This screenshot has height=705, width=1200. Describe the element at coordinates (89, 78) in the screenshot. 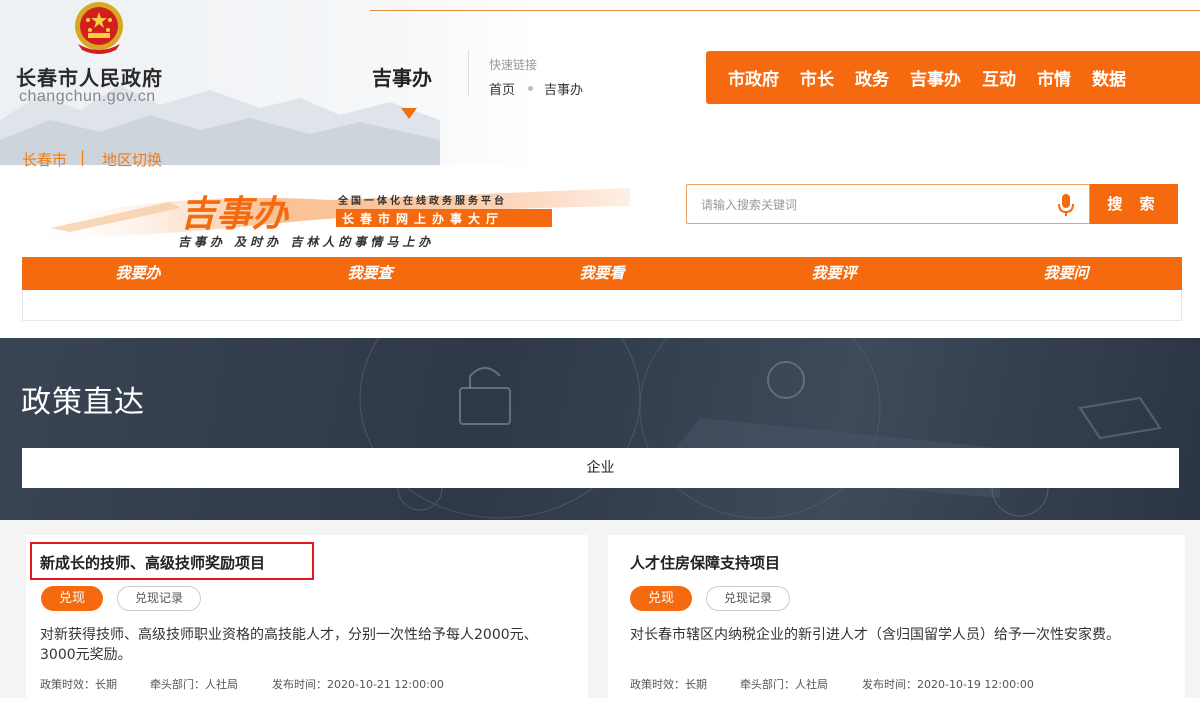

I see `site-name: 长春市人民政府` at that location.